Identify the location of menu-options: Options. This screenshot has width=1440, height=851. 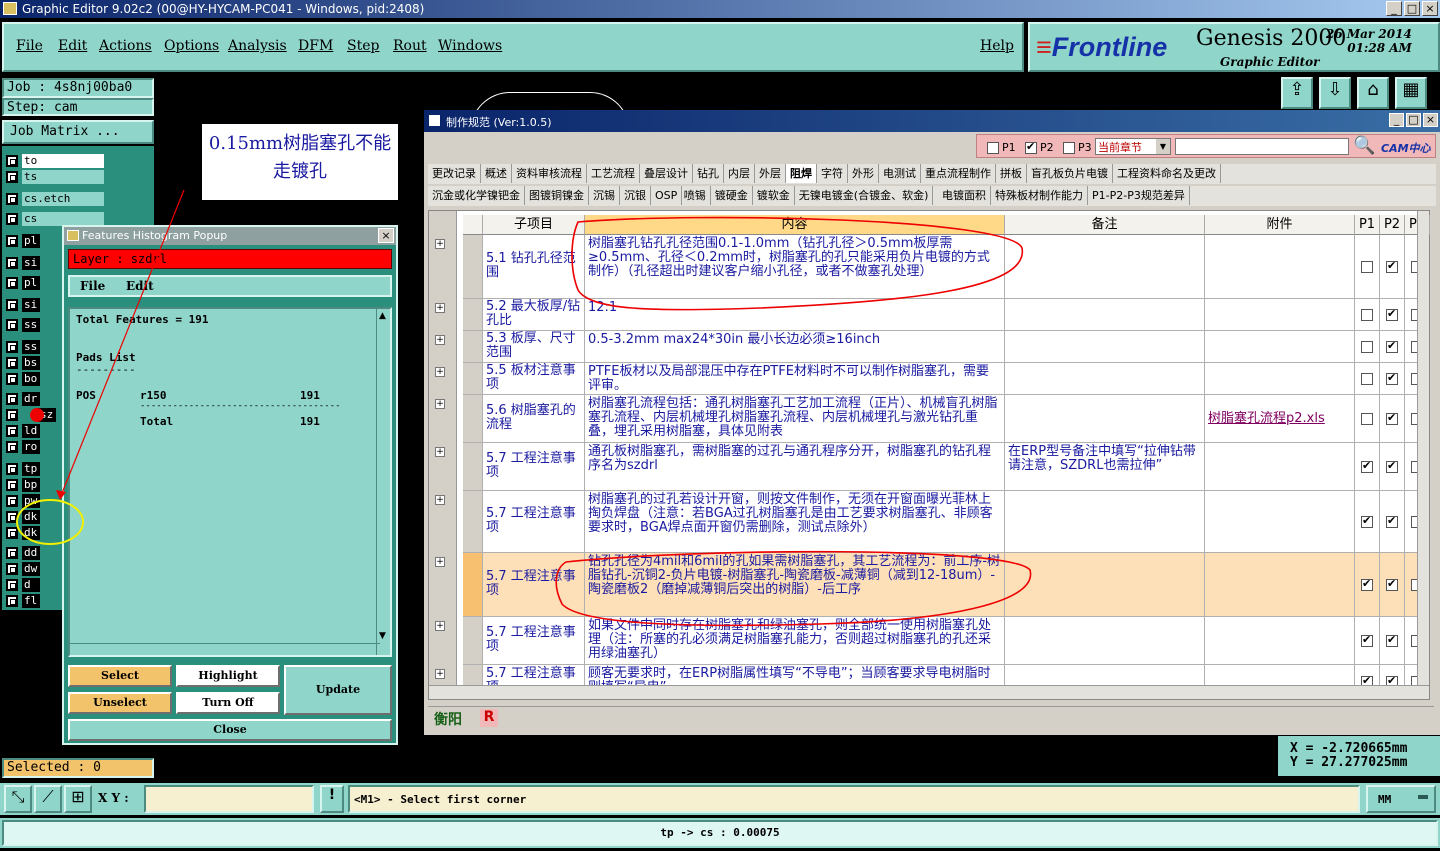
(191, 46).